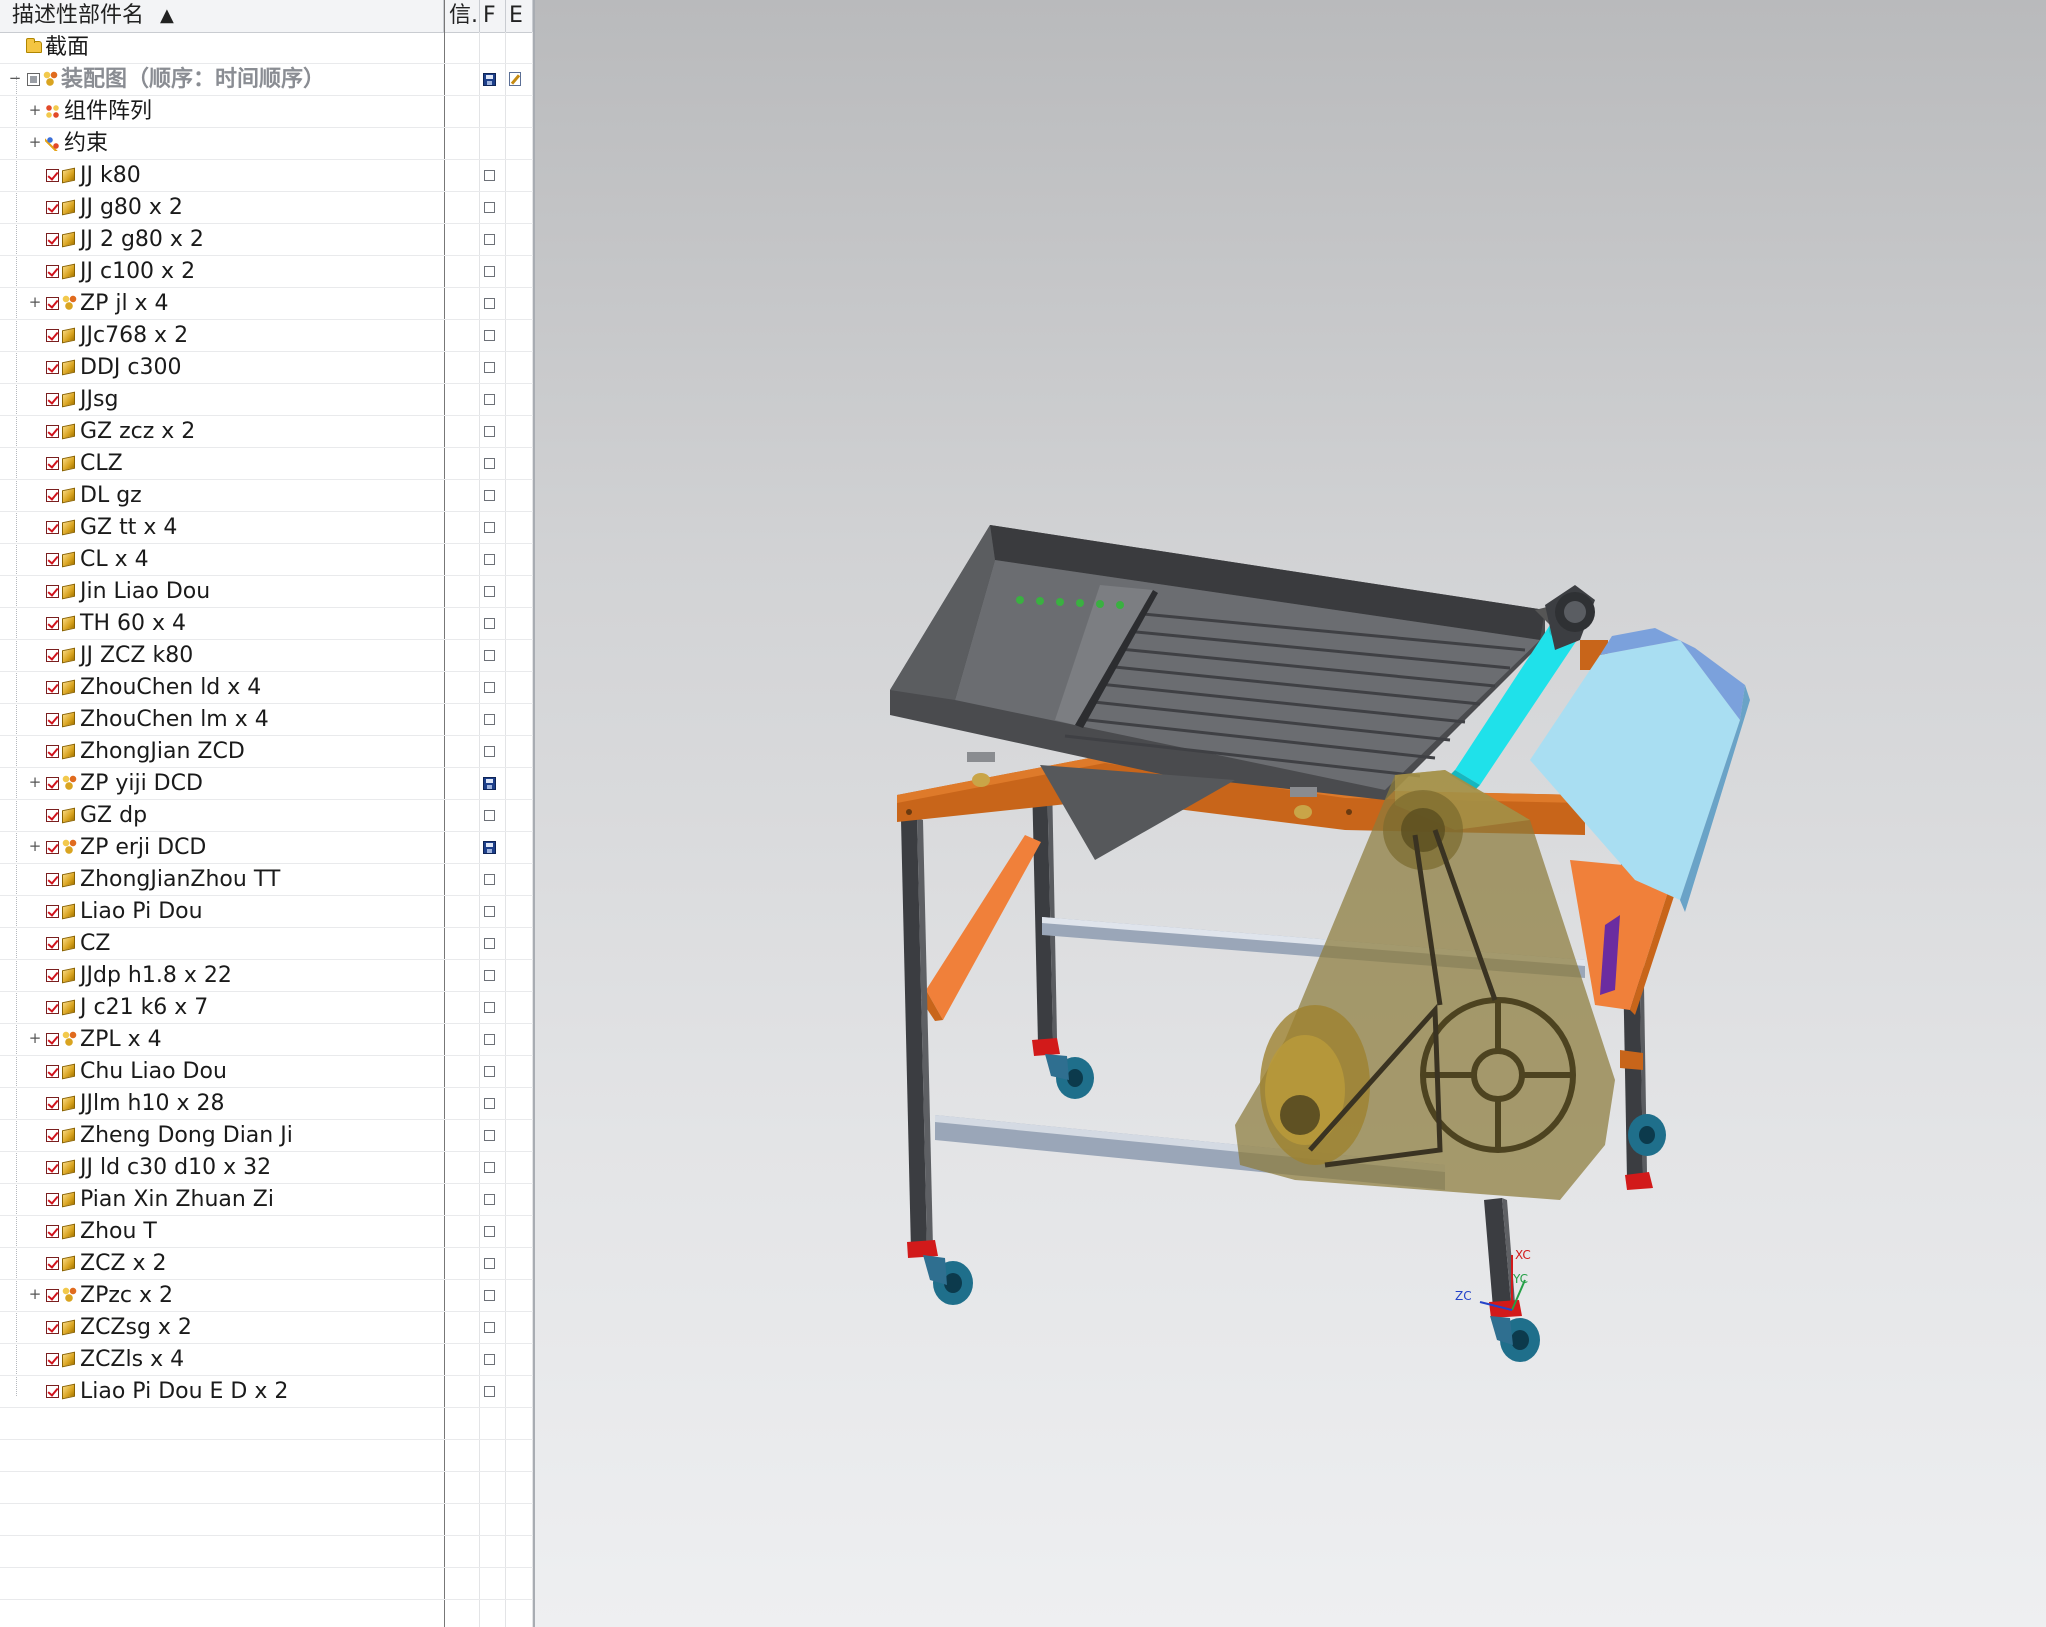  What do you see at coordinates (222, 1295) in the screenshot?
I see `tree-row-name-cell: + ZPzc x 2` at bounding box center [222, 1295].